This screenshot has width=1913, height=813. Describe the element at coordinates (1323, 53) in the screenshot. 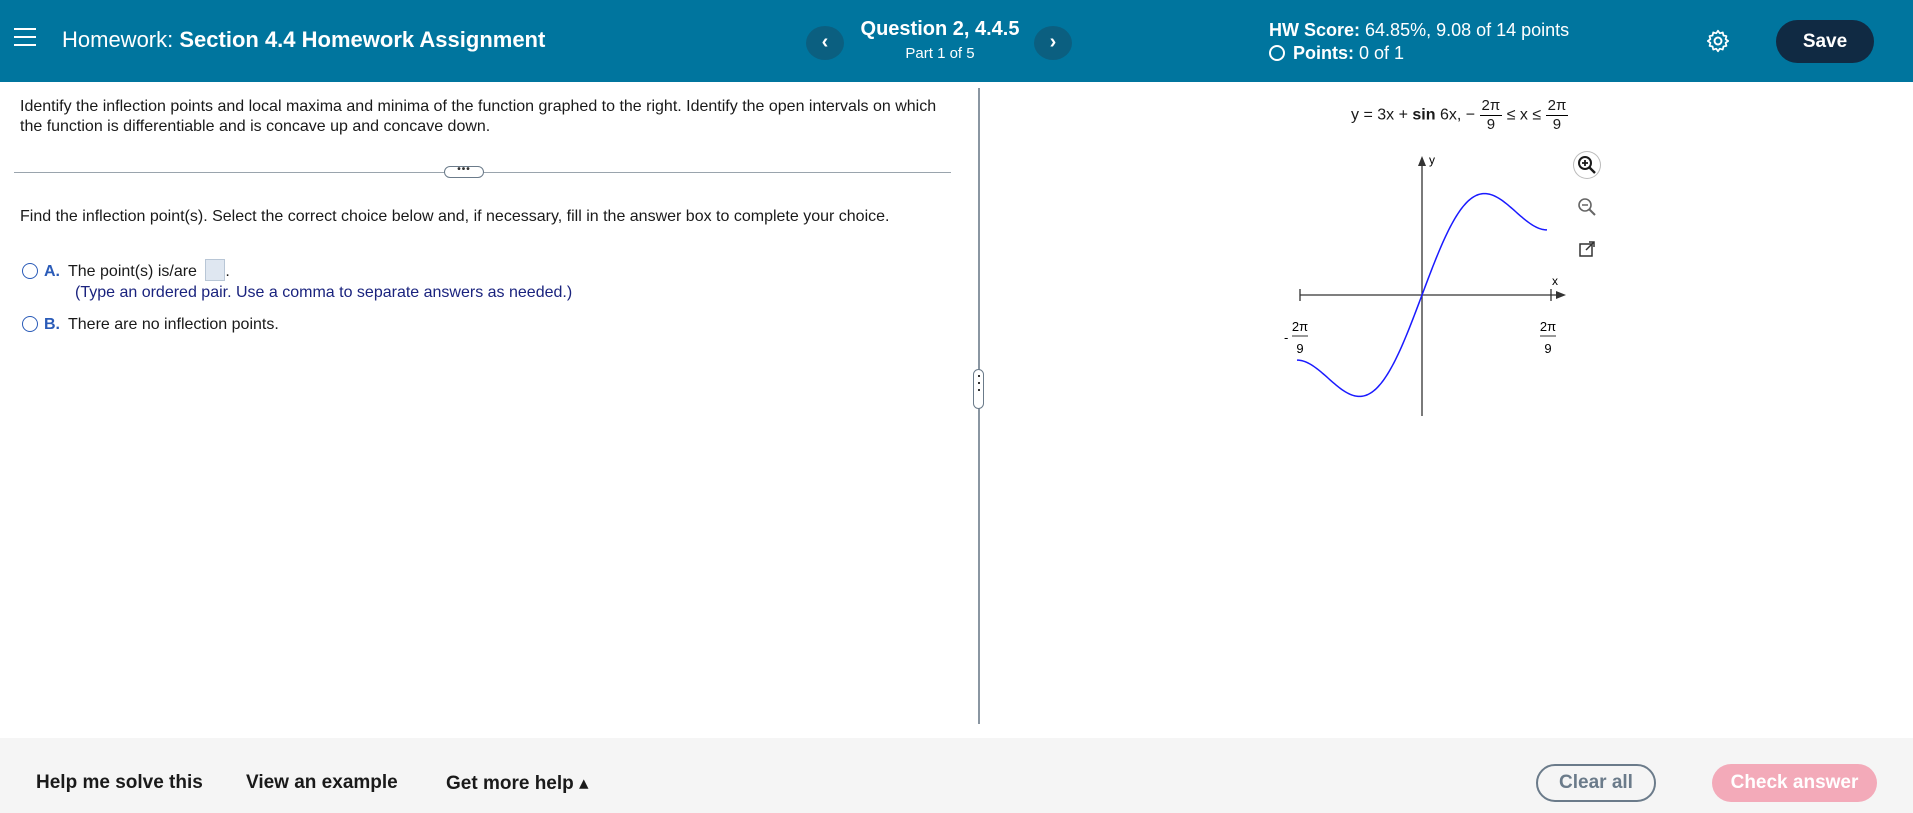

I see `points-label: Points:` at that location.